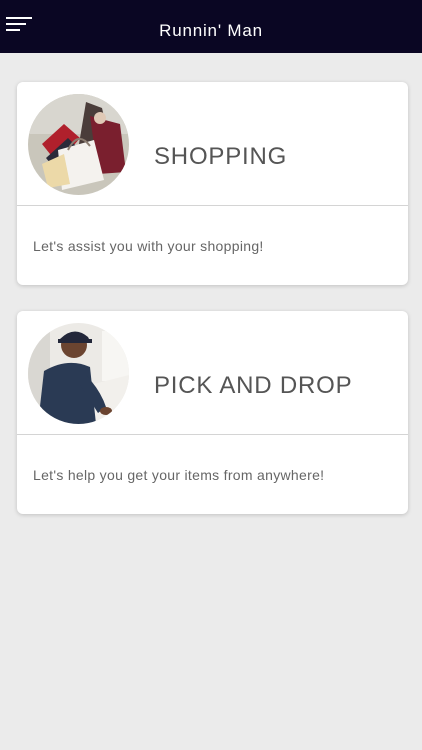 The height and width of the screenshot is (750, 422). What do you see at coordinates (221, 156) in the screenshot?
I see `card-title: SHOPPING` at bounding box center [221, 156].